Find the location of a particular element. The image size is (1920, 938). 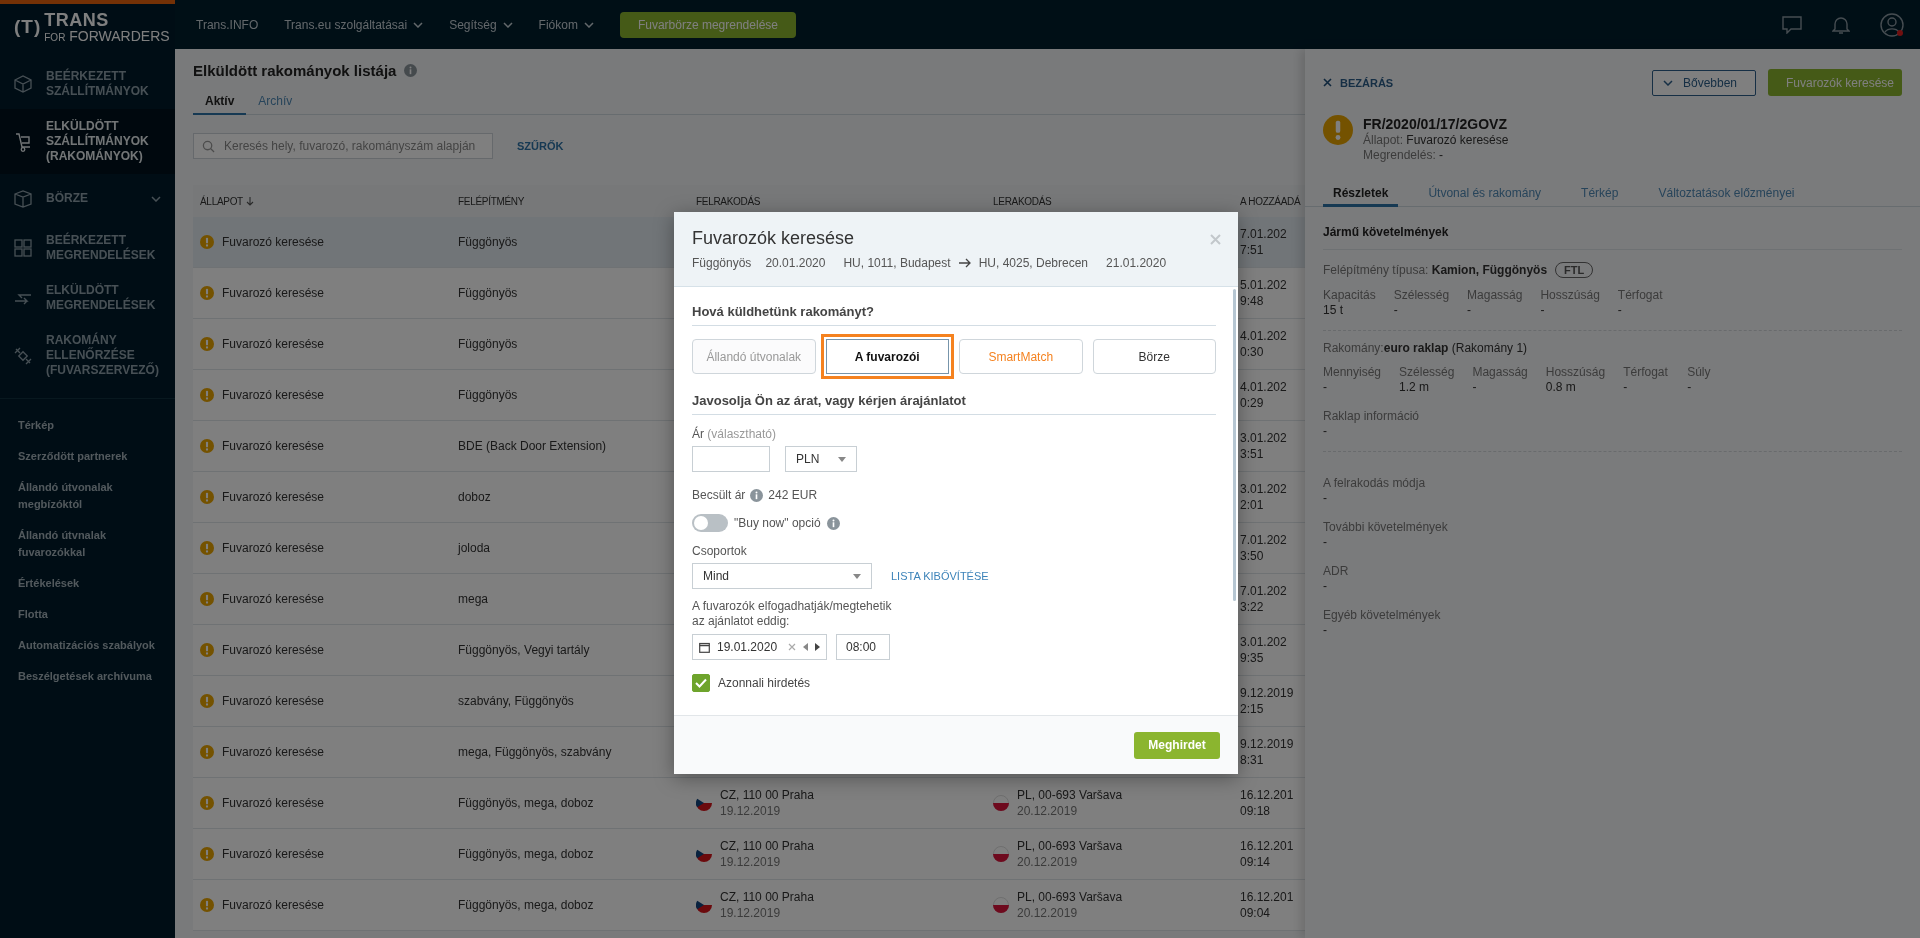

field-label: A fuvarozók elfogadhatják/megtehetik az ajánlatot eddig: is located at coordinates (792, 614).